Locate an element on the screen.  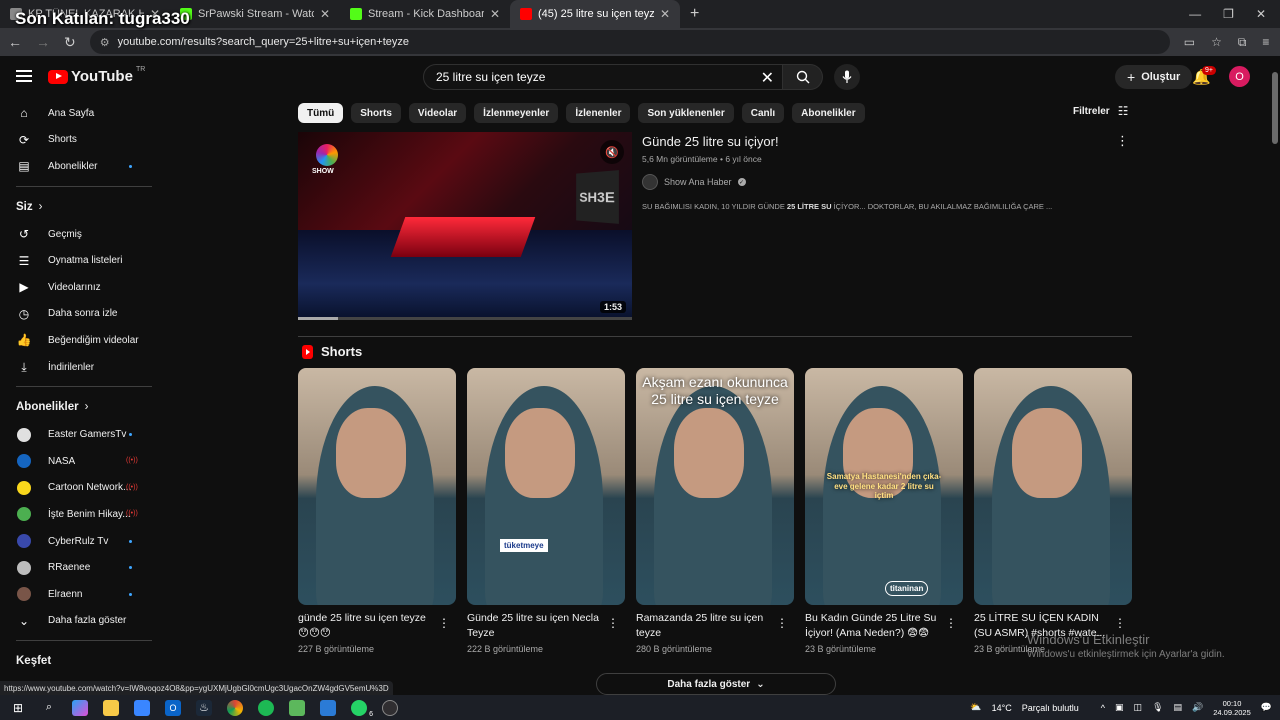
taskbar-clock: 00:10 24.09.2025 is located at coordinates (1232, 708).